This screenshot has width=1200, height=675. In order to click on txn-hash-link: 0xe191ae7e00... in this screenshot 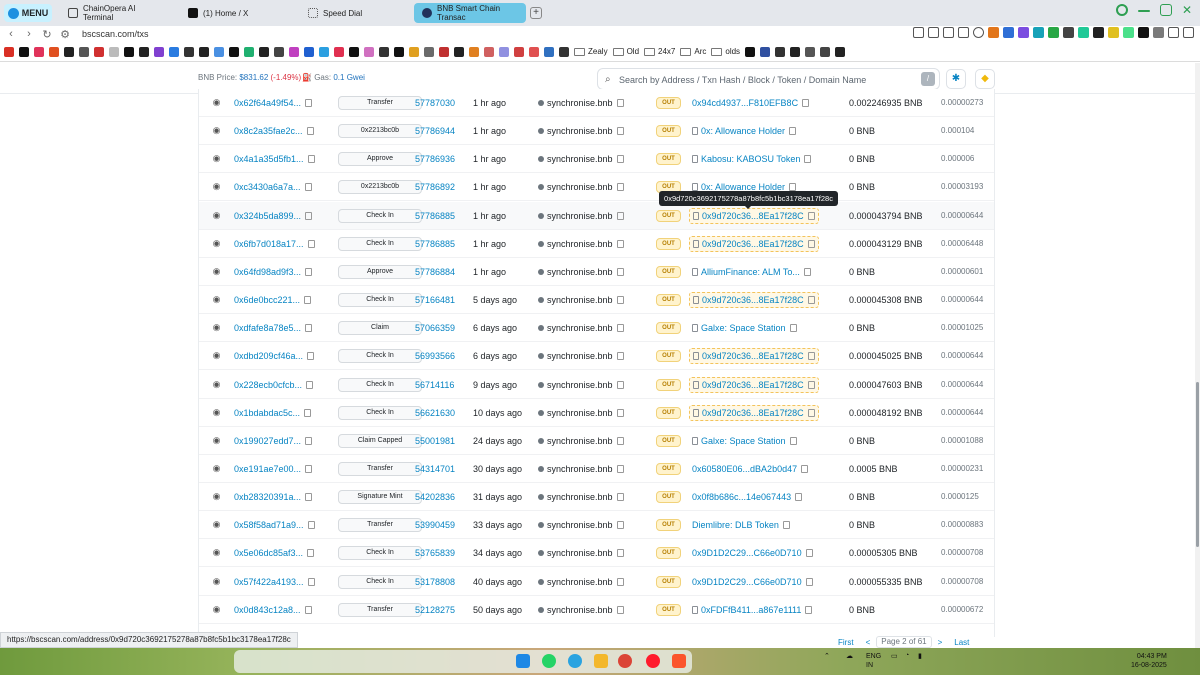, I will do `click(273, 469)`.